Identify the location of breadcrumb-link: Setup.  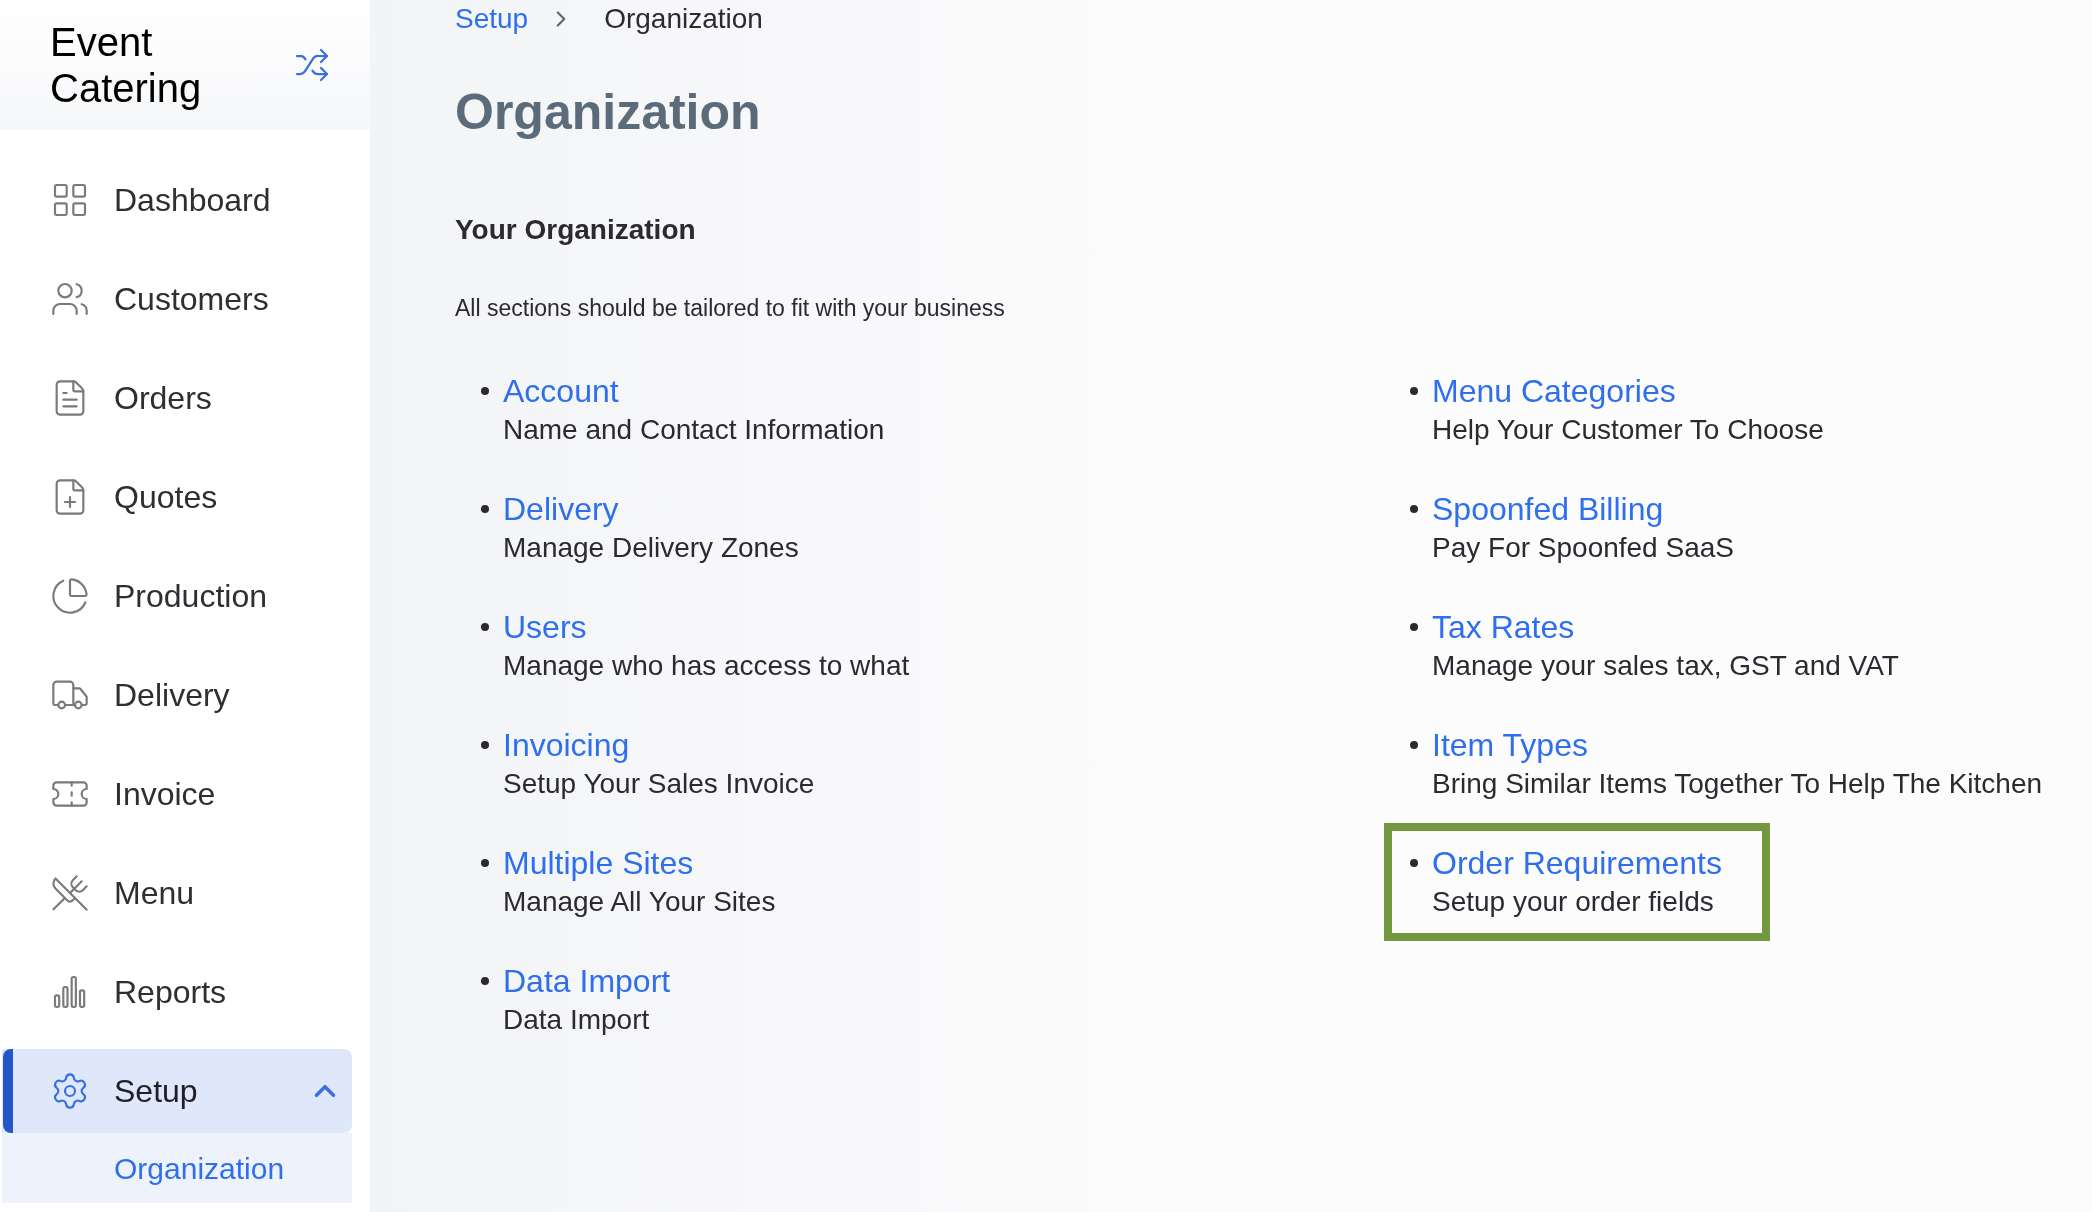
(492, 20).